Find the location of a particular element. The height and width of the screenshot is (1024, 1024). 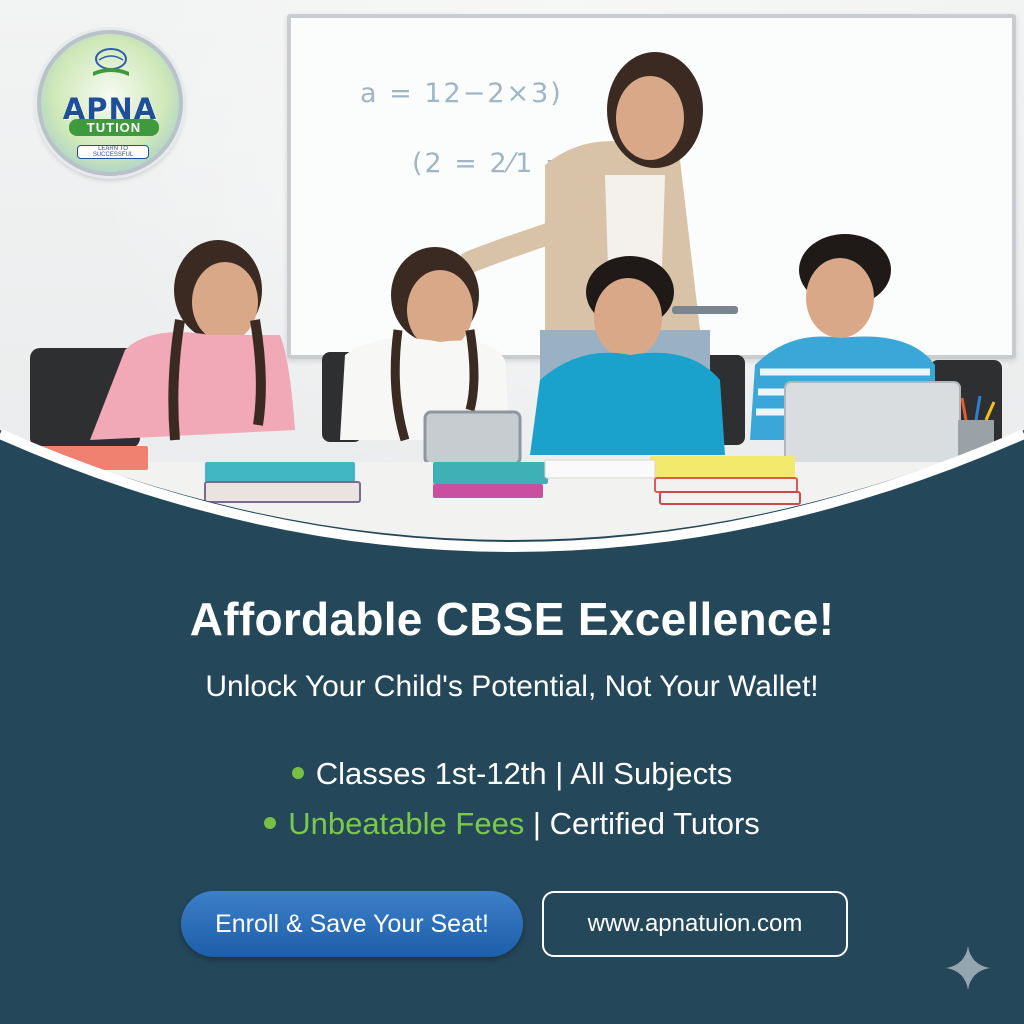

apna-tution-logo: APNA TUTION LEARN TO SUCCESSFUL is located at coordinates (110, 103).